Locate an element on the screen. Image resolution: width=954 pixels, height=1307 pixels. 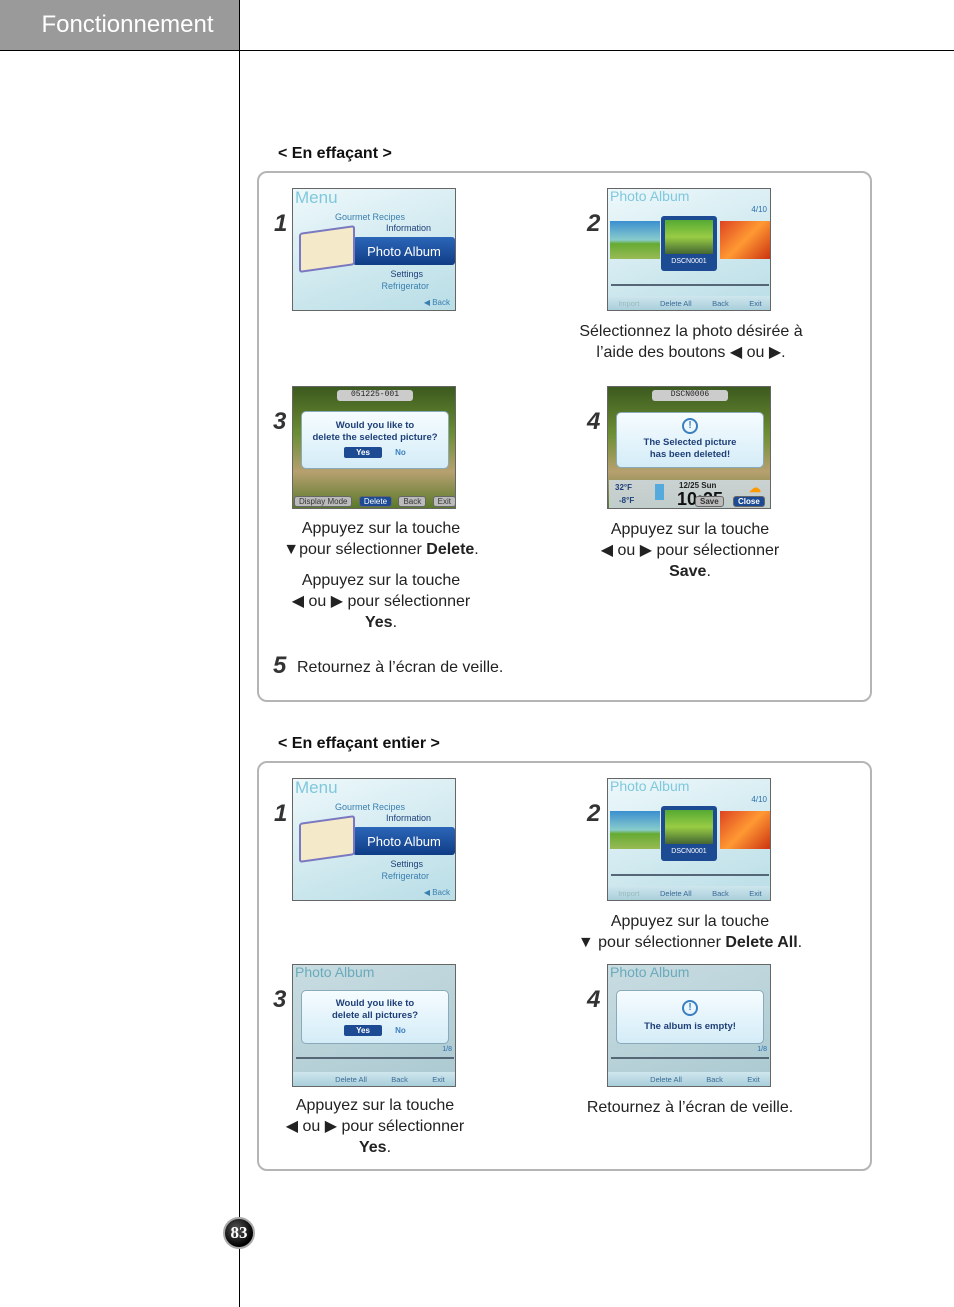
dialog-text: has been deleted! is located at coordinates (690, 454).